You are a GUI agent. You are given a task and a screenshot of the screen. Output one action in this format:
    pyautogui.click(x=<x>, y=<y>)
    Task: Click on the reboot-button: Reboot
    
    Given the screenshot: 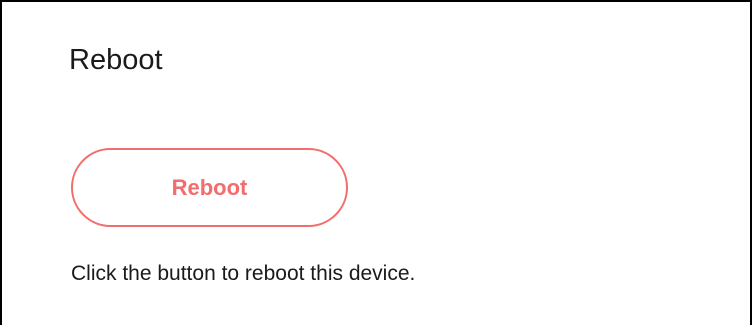 What is the action you would take?
    pyautogui.click(x=209, y=187)
    